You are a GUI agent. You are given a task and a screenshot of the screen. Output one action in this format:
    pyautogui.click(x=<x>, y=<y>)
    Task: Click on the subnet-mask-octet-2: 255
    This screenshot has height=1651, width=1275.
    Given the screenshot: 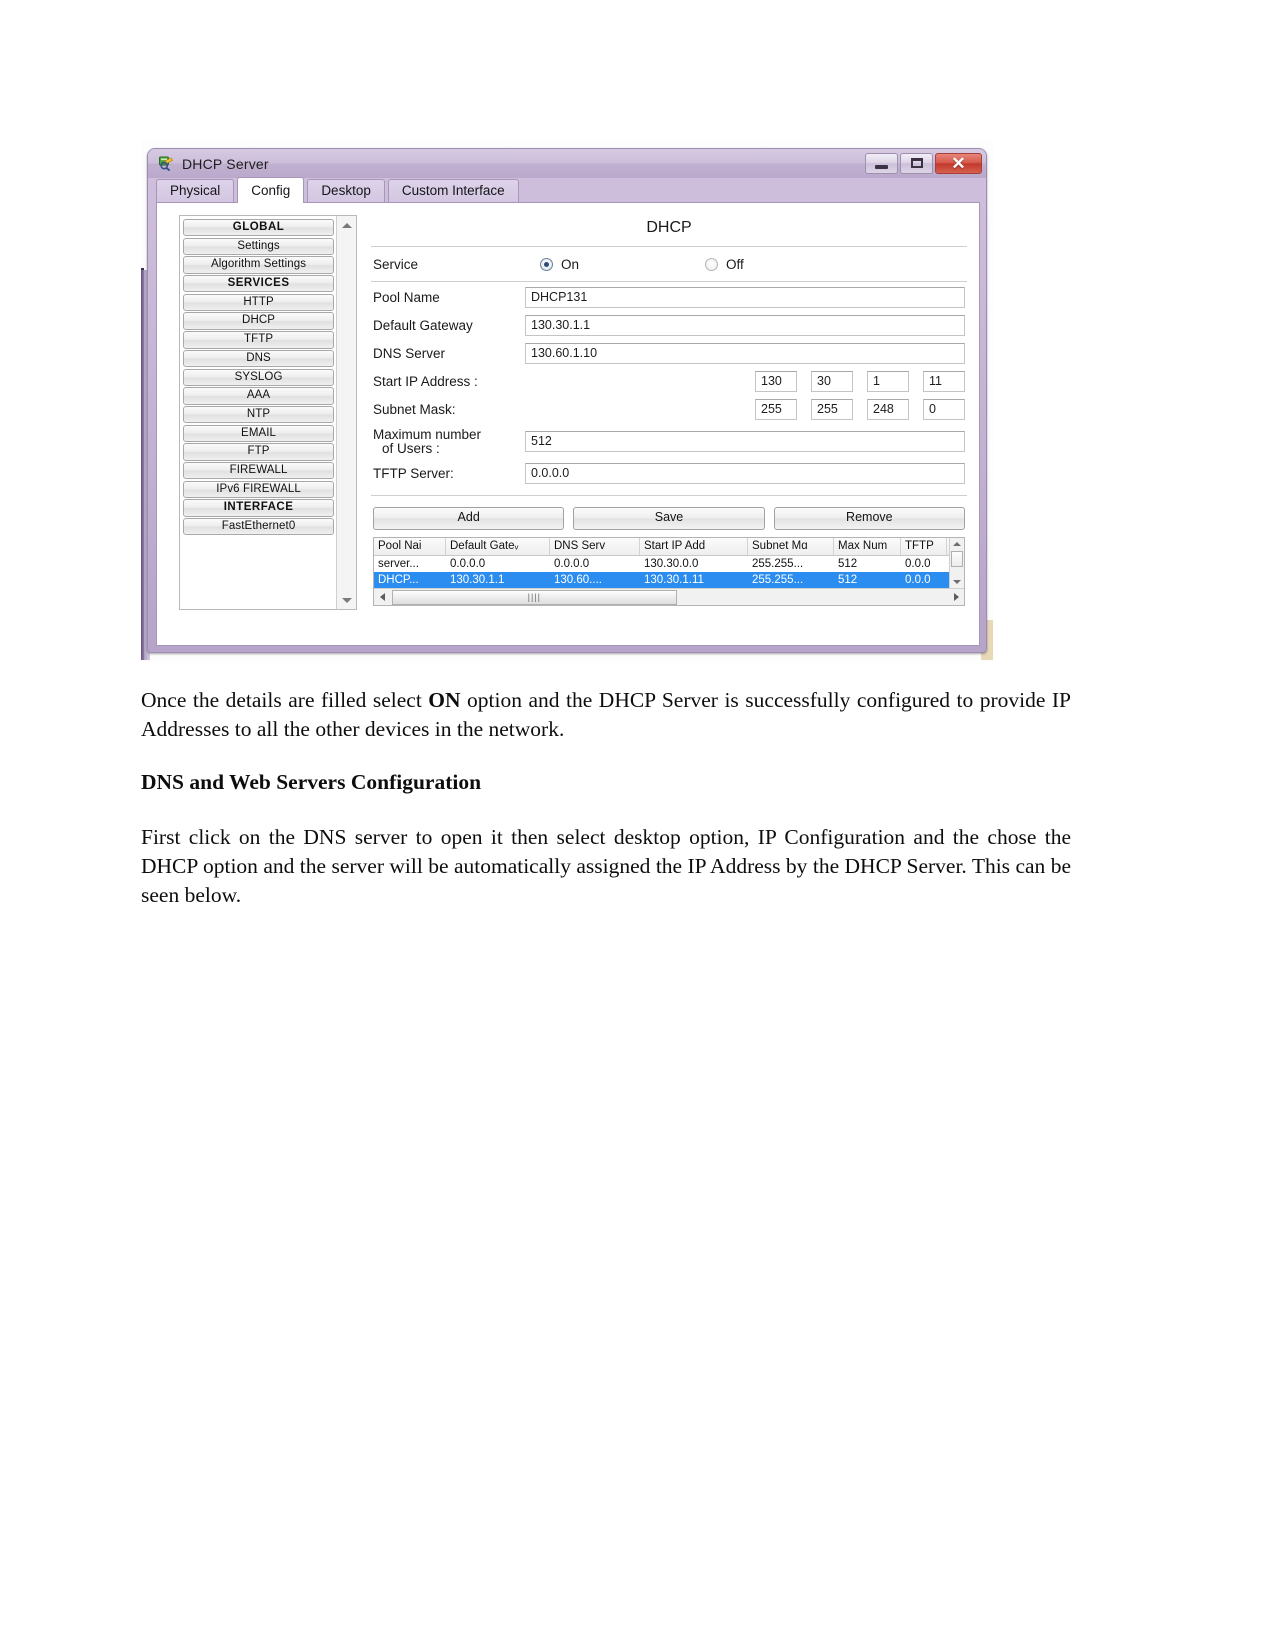 What is the action you would take?
    pyautogui.click(x=832, y=409)
    